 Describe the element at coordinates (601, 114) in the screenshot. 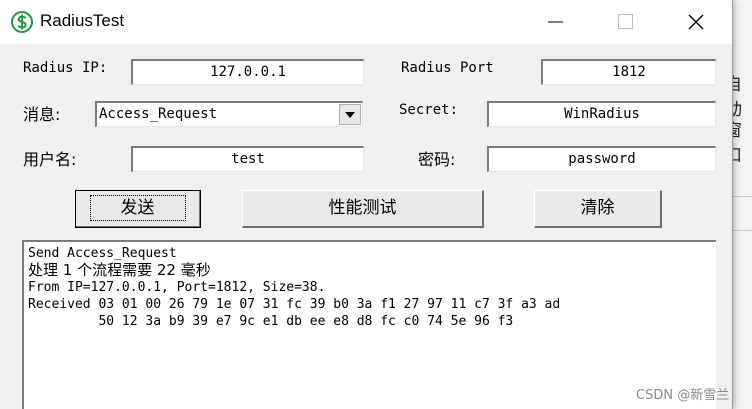

I see `secret-input: WinRadius` at that location.